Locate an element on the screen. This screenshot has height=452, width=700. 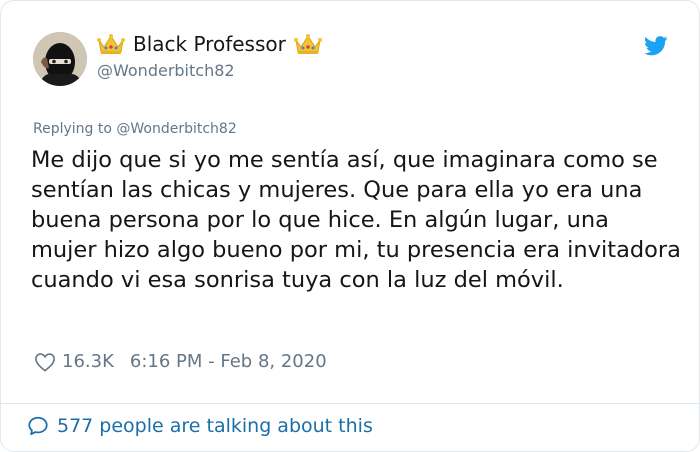
author-name-row: Black Professor is located at coordinates (209, 44).